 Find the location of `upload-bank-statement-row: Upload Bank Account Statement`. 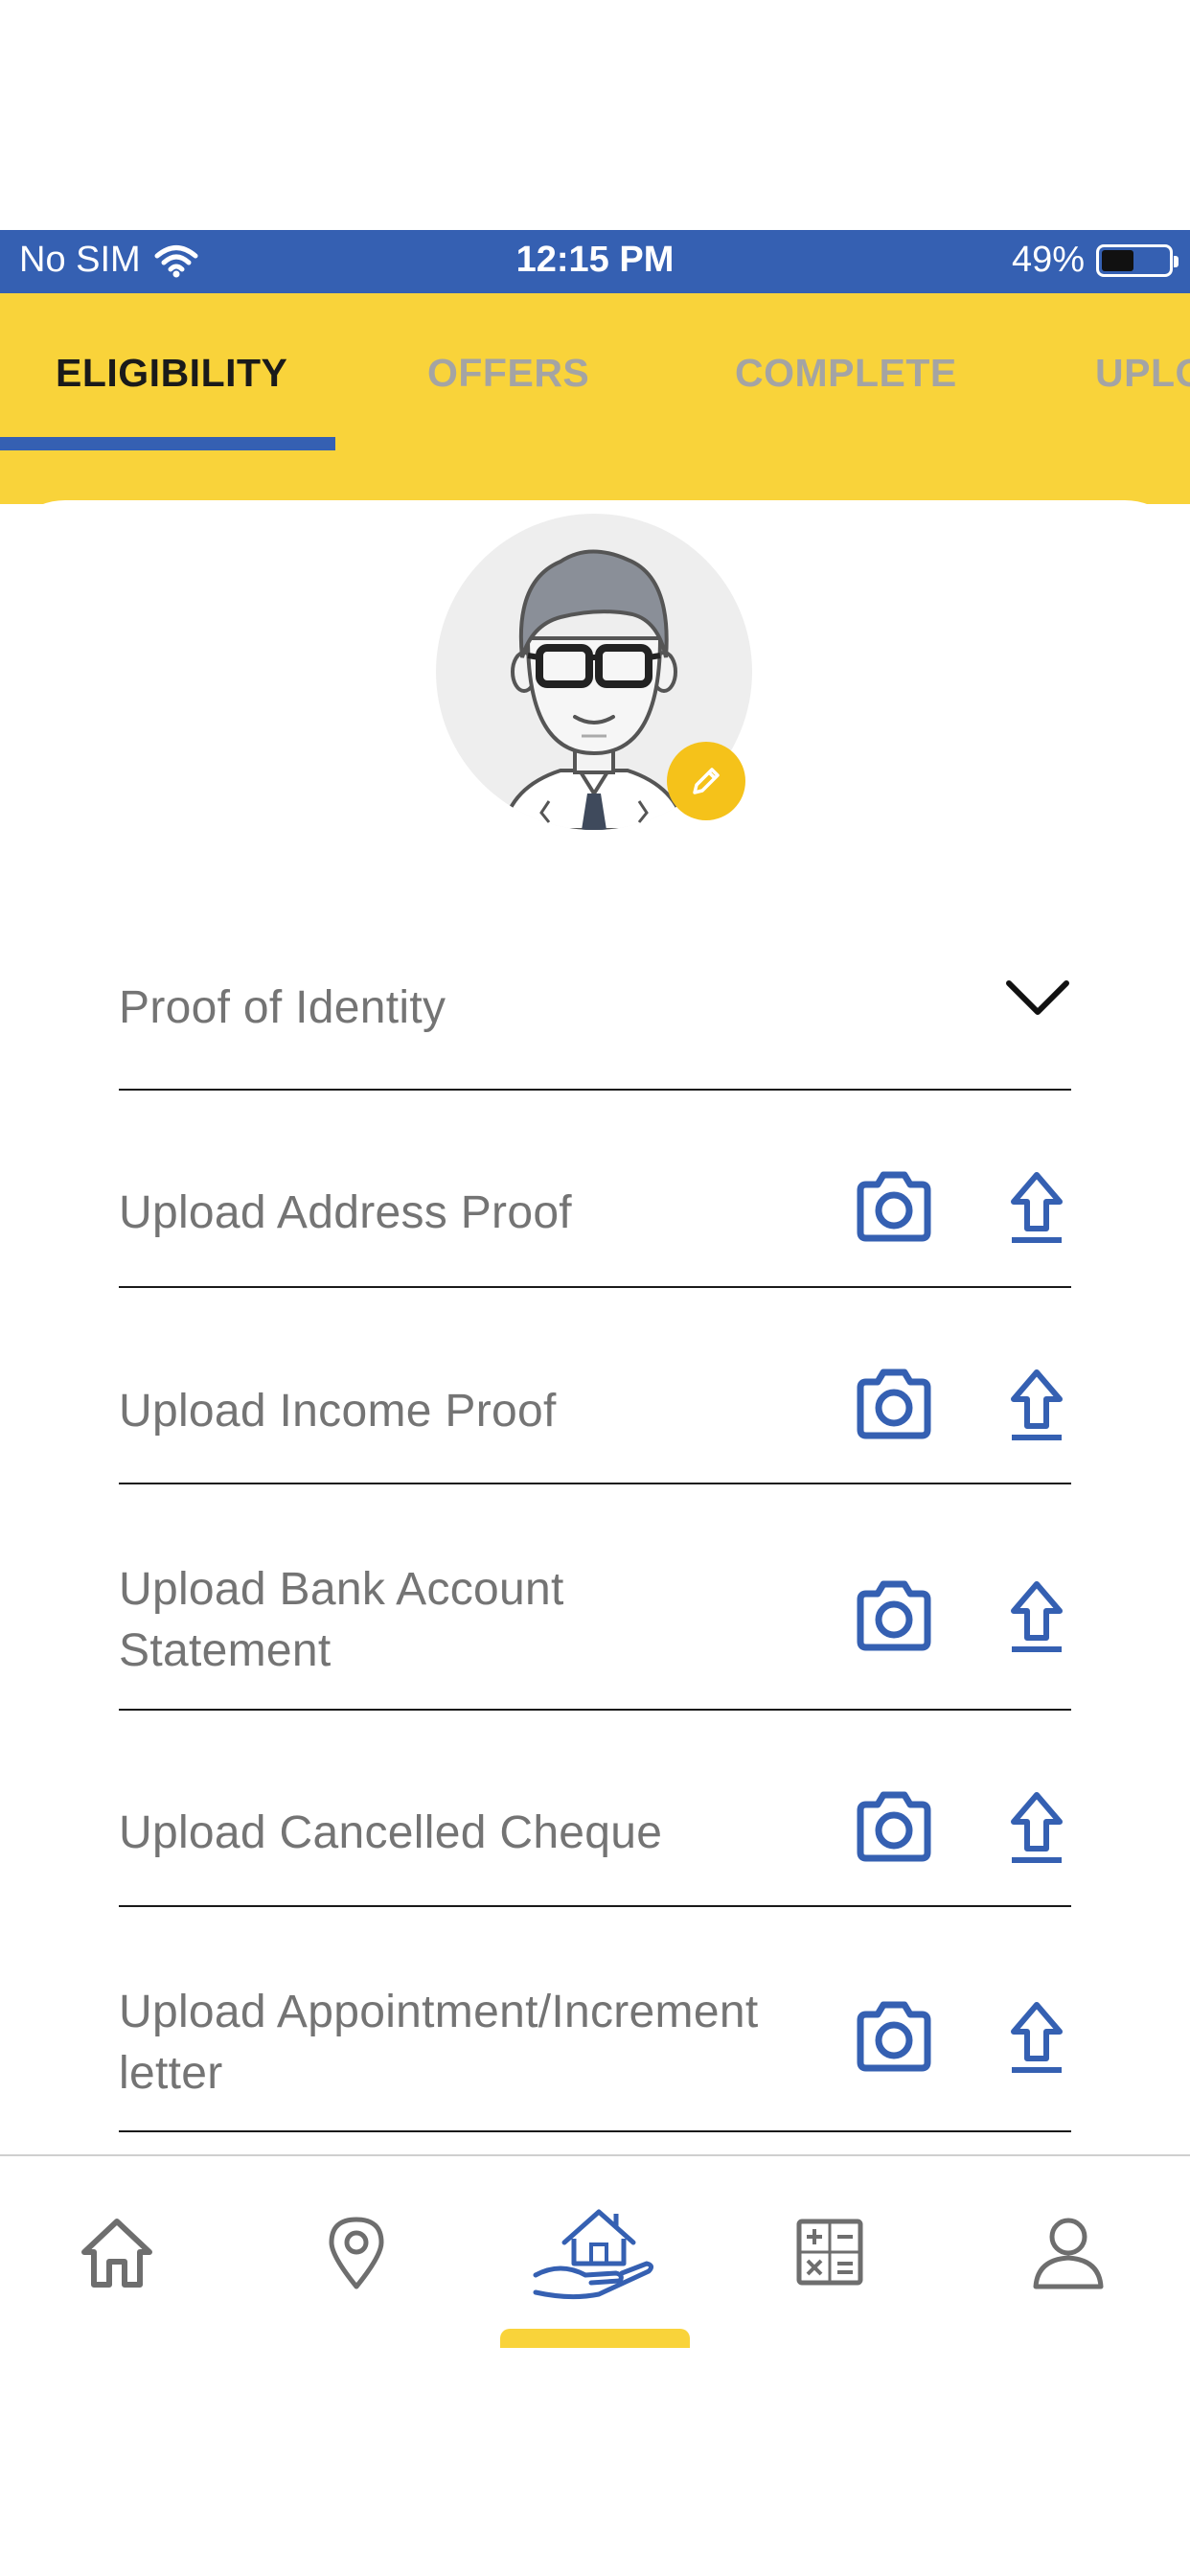

upload-bank-statement-row: Upload Bank Account Statement is located at coordinates (595, 1597).